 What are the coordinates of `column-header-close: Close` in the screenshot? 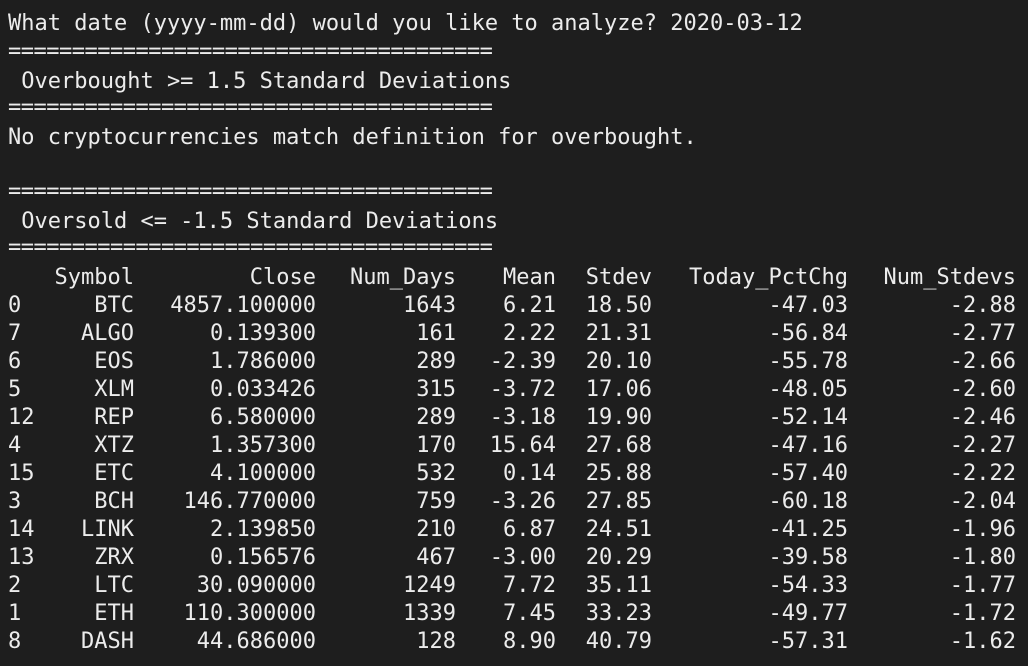 It's located at (282, 277).